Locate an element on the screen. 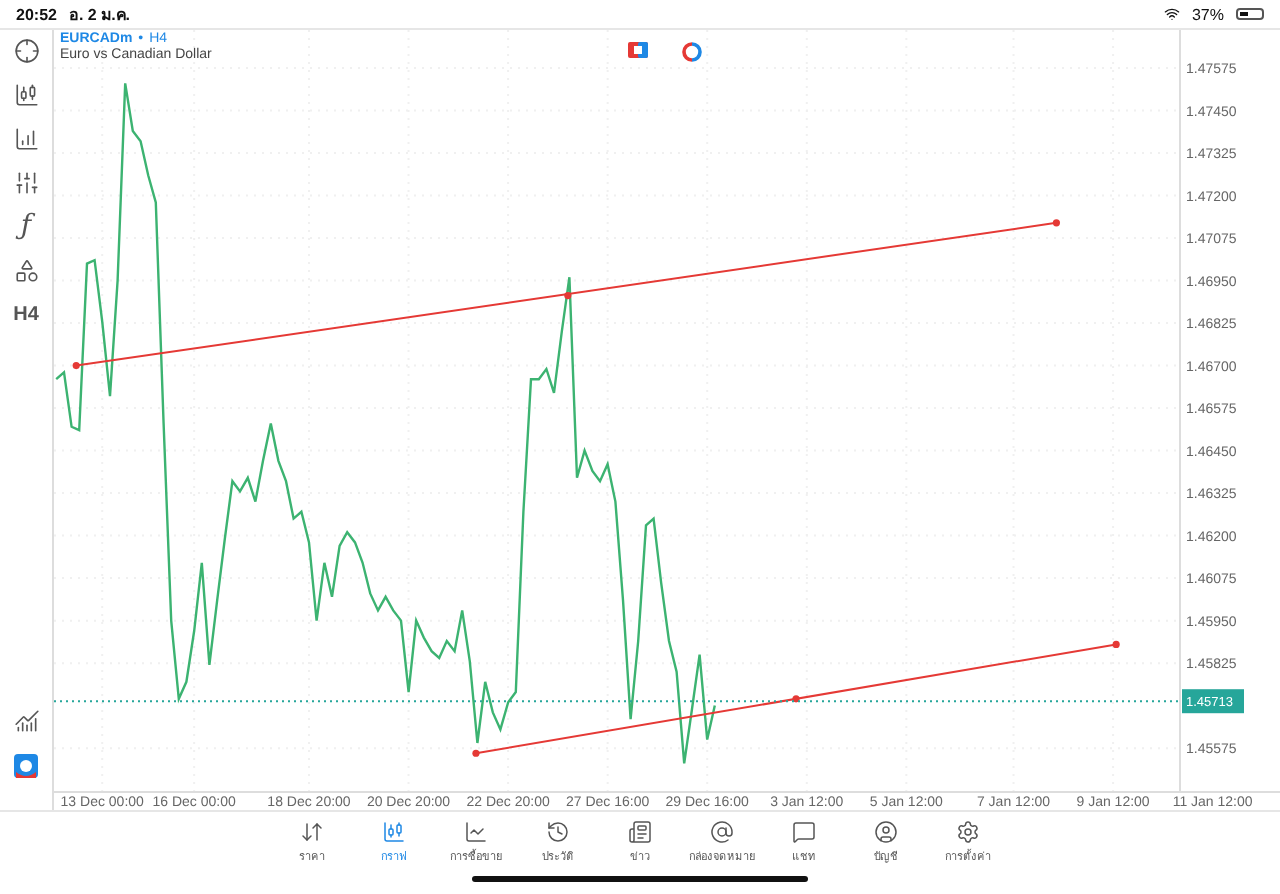 The image size is (1280, 894). sort-arrows-icon is located at coordinates (312, 832).